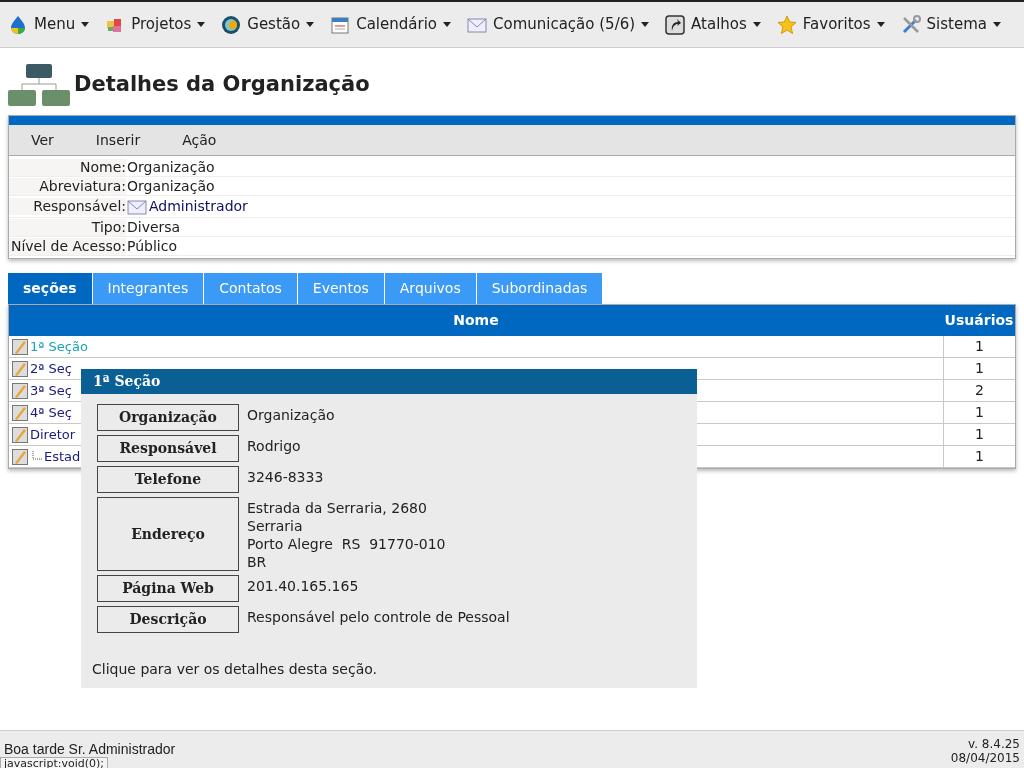  What do you see at coordinates (53, 434) in the screenshot?
I see `section-link: Diretor` at bounding box center [53, 434].